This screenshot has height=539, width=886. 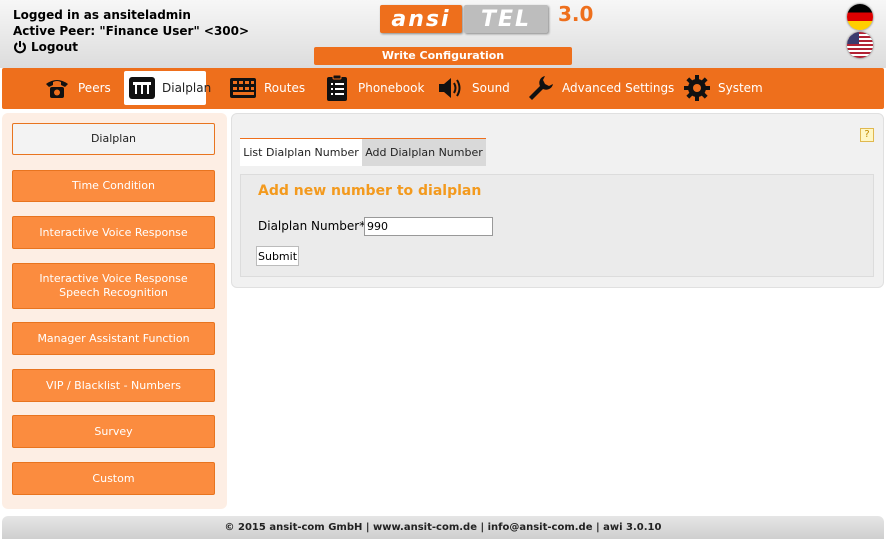 I want to click on nav-item-peers: Peers, so click(x=76, y=88).